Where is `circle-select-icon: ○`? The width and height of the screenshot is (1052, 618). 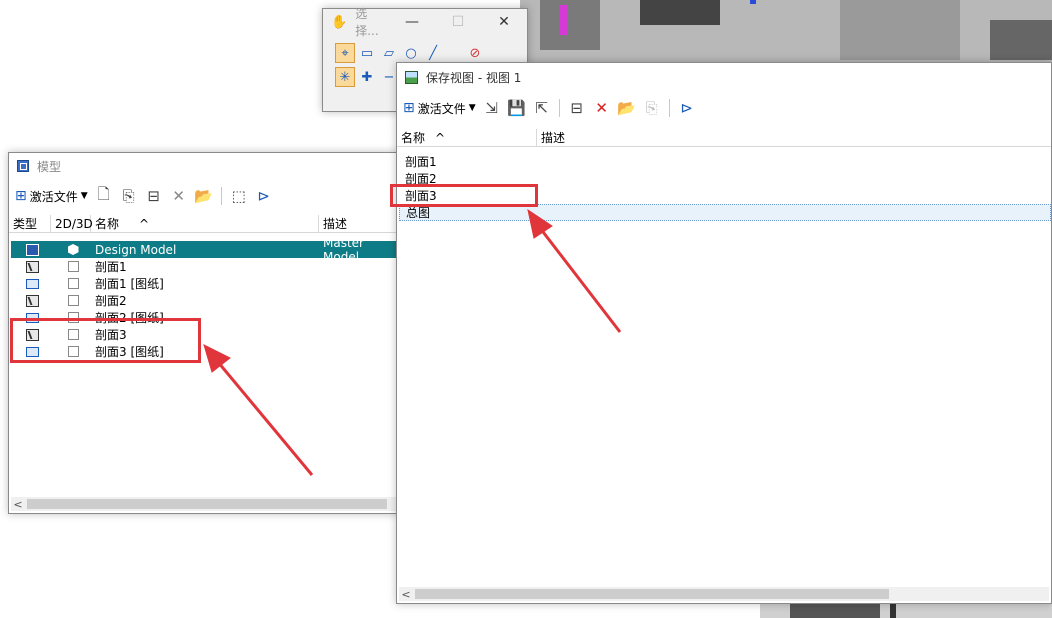
circle-select-icon: ○ is located at coordinates (411, 53).